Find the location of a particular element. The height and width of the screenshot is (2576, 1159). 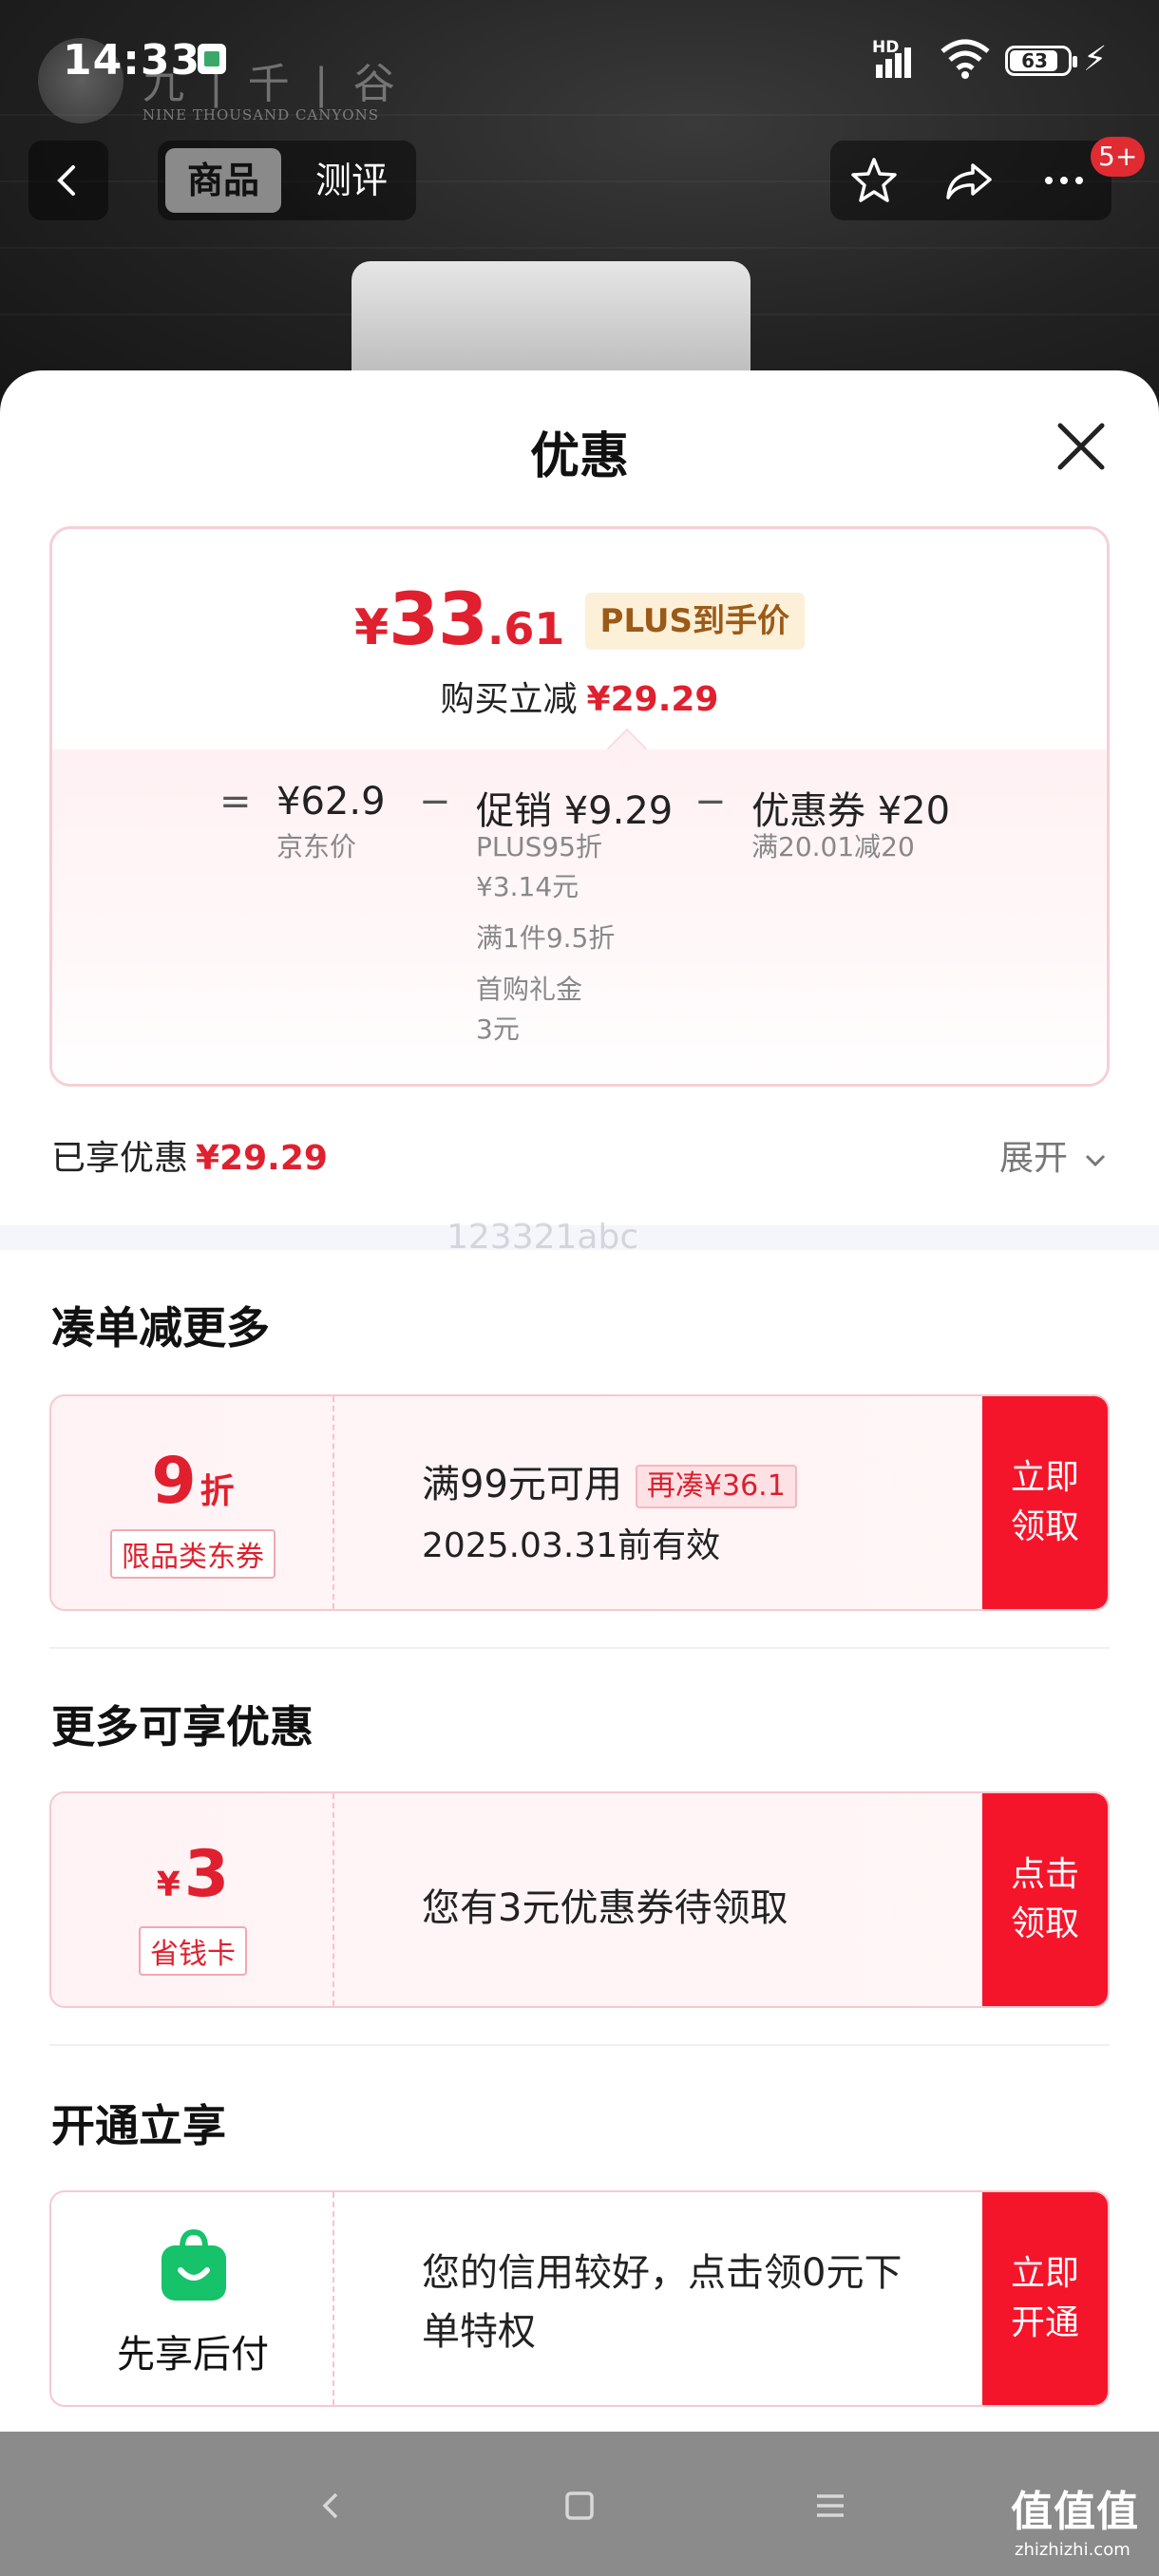

enjoyed-label: 已享优惠 is located at coordinates (120, 1158).